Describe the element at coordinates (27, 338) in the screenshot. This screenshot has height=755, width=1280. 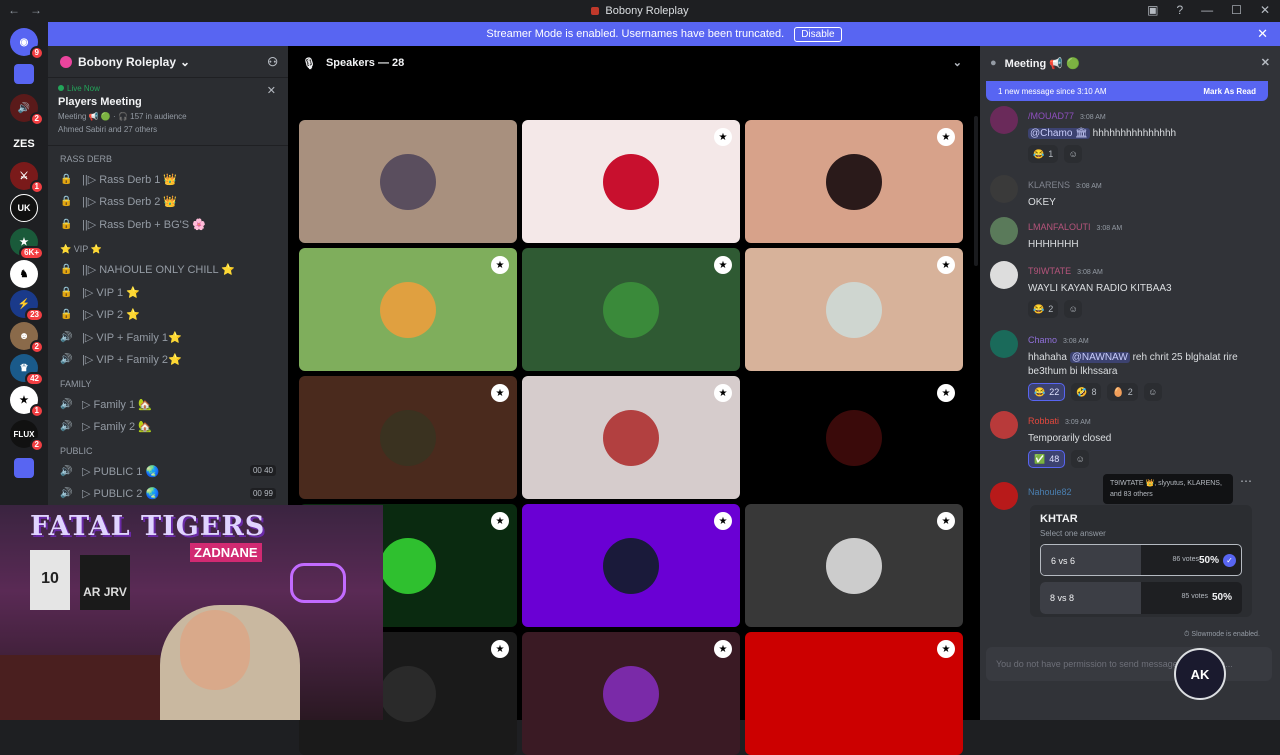
I see `server-icon: ☻ 2` at that location.